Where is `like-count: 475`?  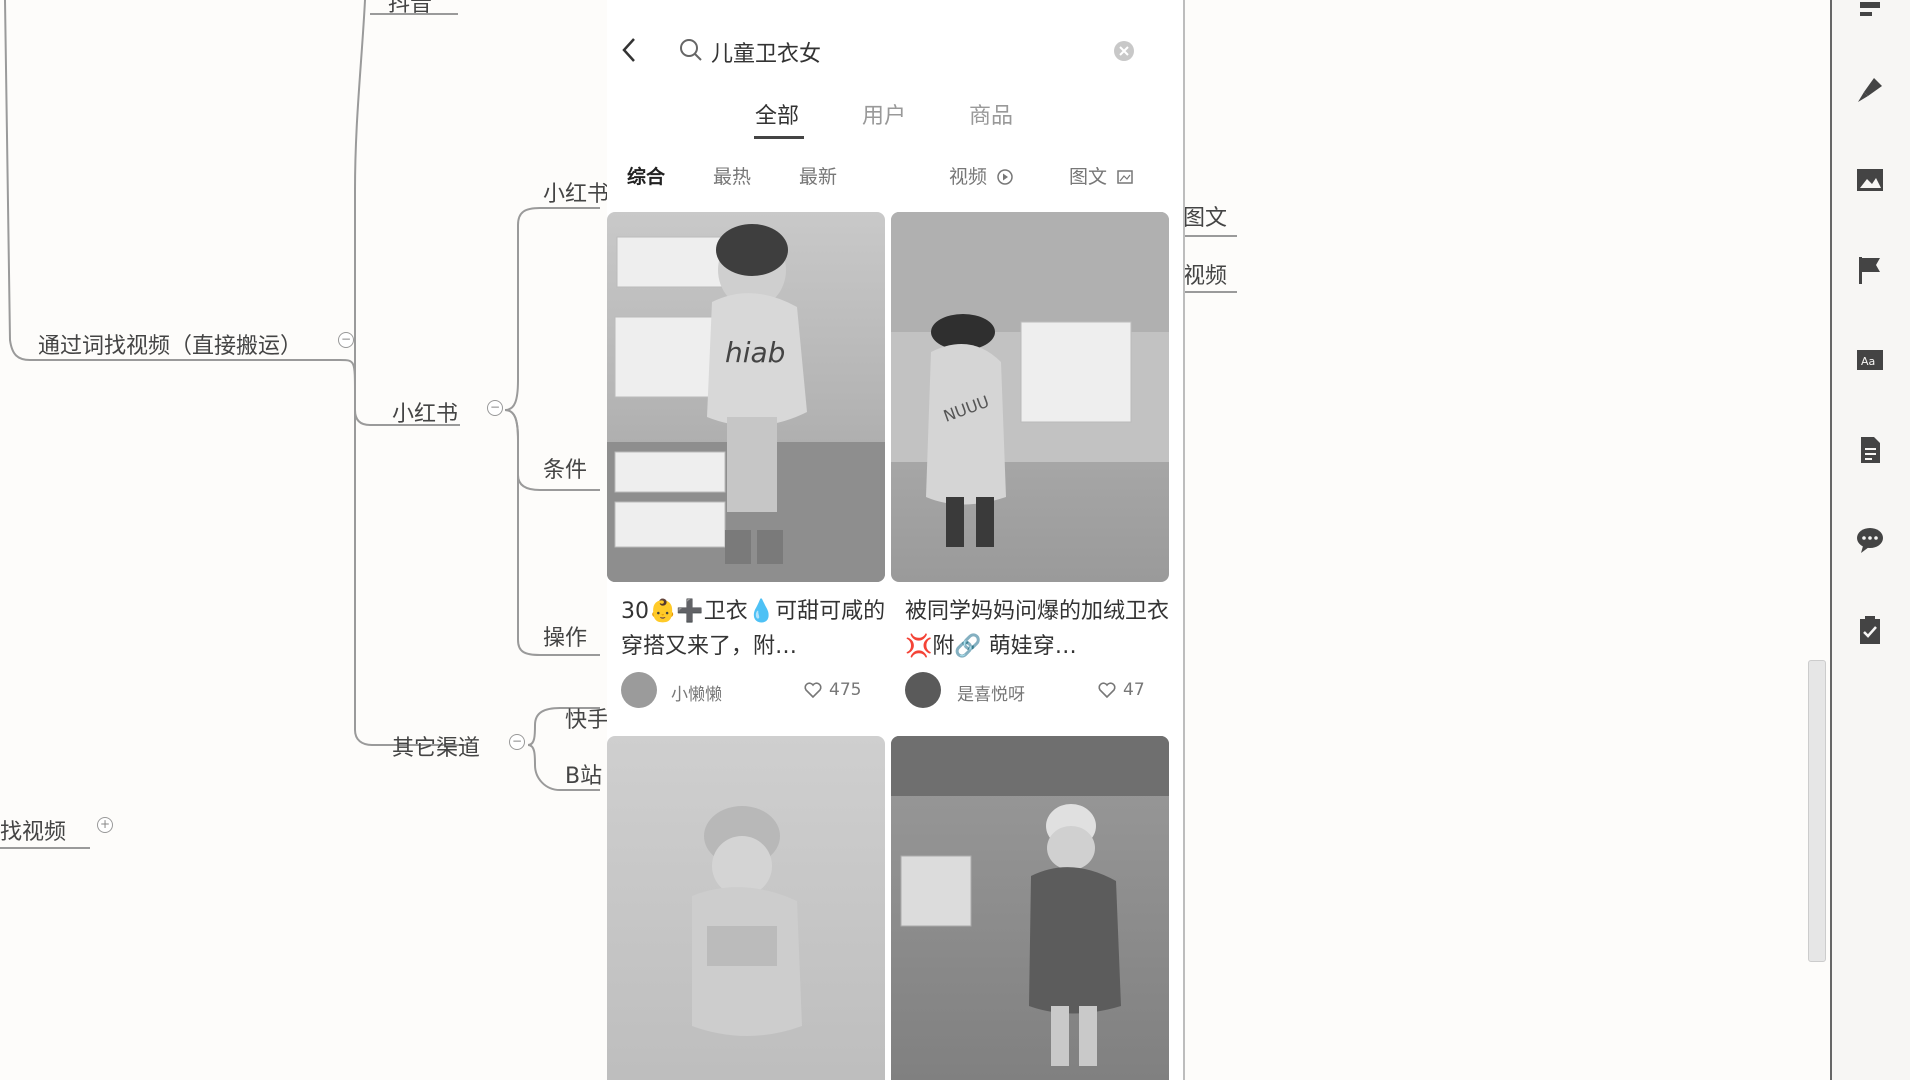 like-count: 475 is located at coordinates (845, 690).